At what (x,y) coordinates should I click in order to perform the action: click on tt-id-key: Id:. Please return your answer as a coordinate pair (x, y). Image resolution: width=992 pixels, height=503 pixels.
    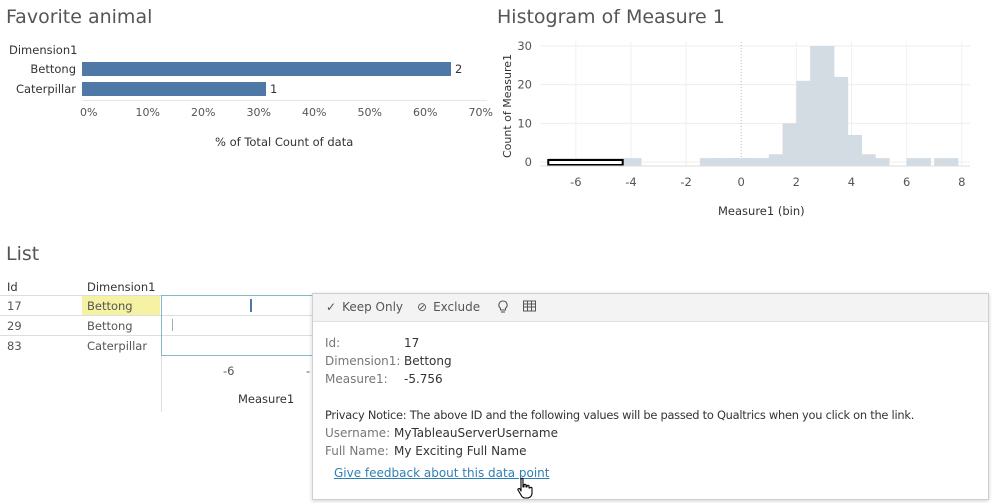
    Looking at the image, I should click on (333, 343).